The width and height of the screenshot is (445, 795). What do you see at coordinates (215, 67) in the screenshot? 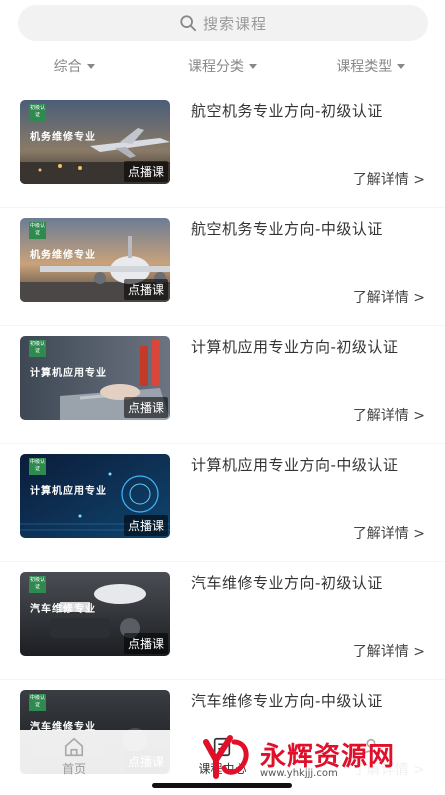
I see `filter-category-label: 课程分类` at bounding box center [215, 67].